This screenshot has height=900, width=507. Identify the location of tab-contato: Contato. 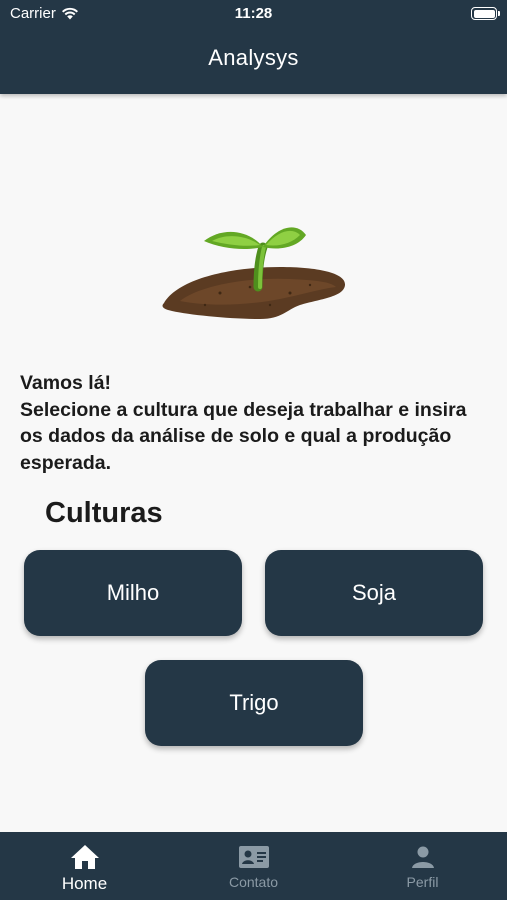
(253, 866).